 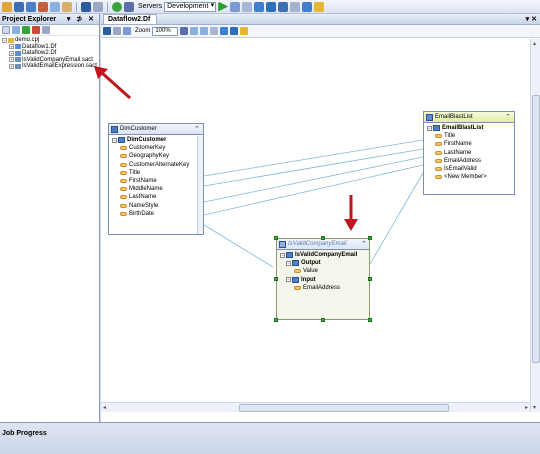 I want to click on output-row: − Output, so click(x=327, y=263).